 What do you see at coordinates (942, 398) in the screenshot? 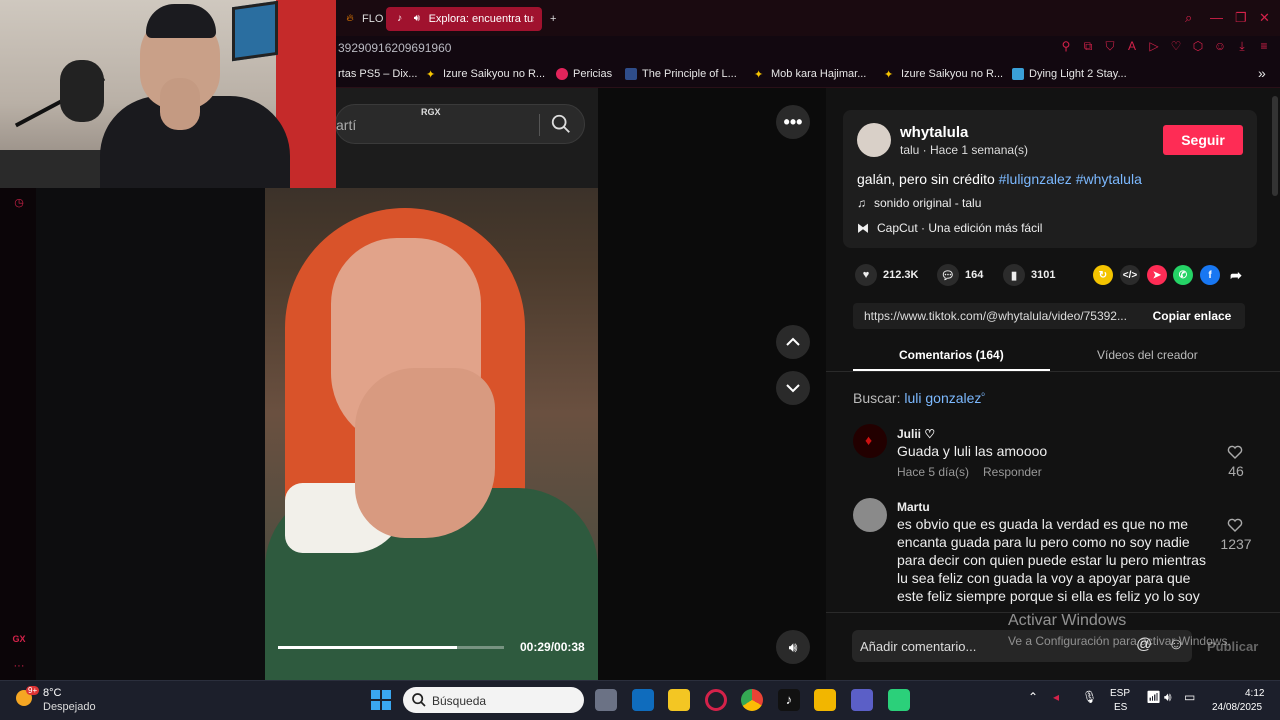
I see `search-term-link: luli gonzalez` at bounding box center [942, 398].